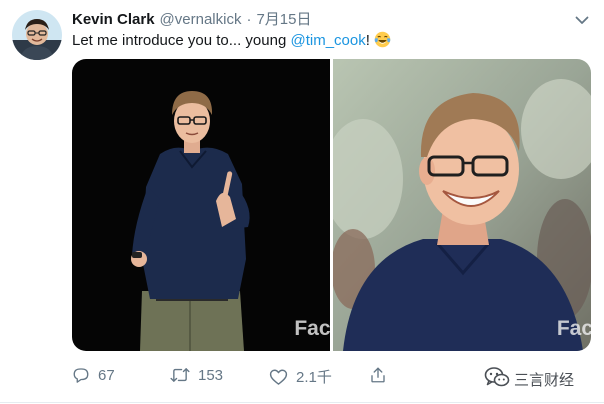  Describe the element at coordinates (106, 375) in the screenshot. I see `reply-count: 67` at that location.